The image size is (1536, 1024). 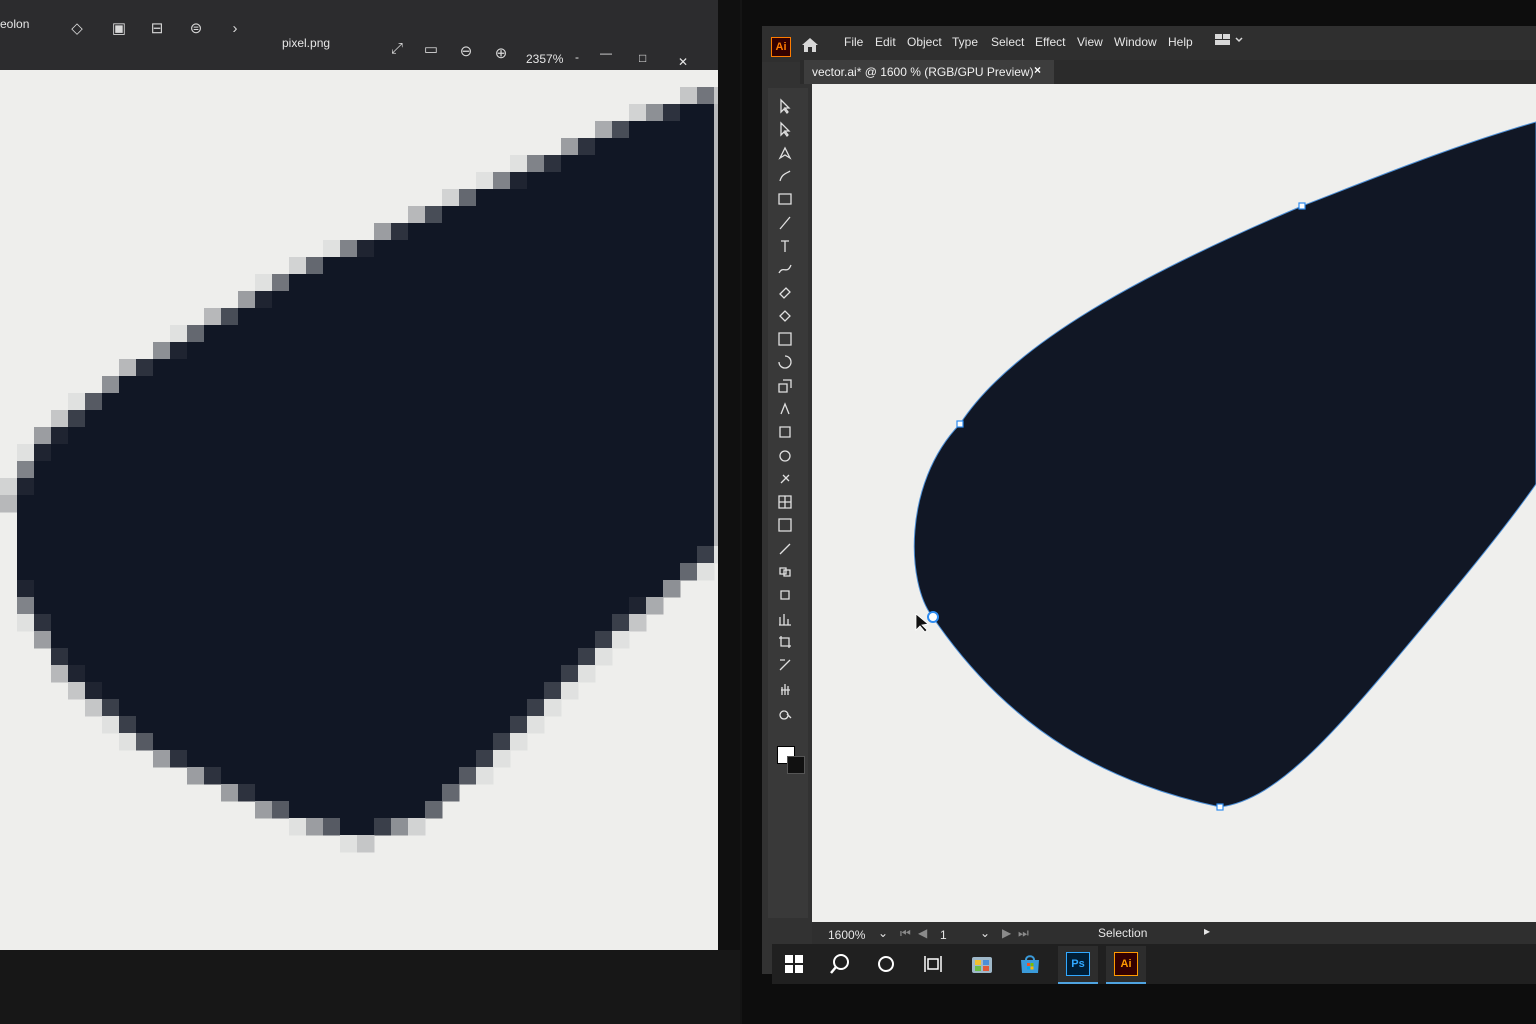 What do you see at coordinates (785, 409) in the screenshot?
I see `puppet-warp-tool-icon` at bounding box center [785, 409].